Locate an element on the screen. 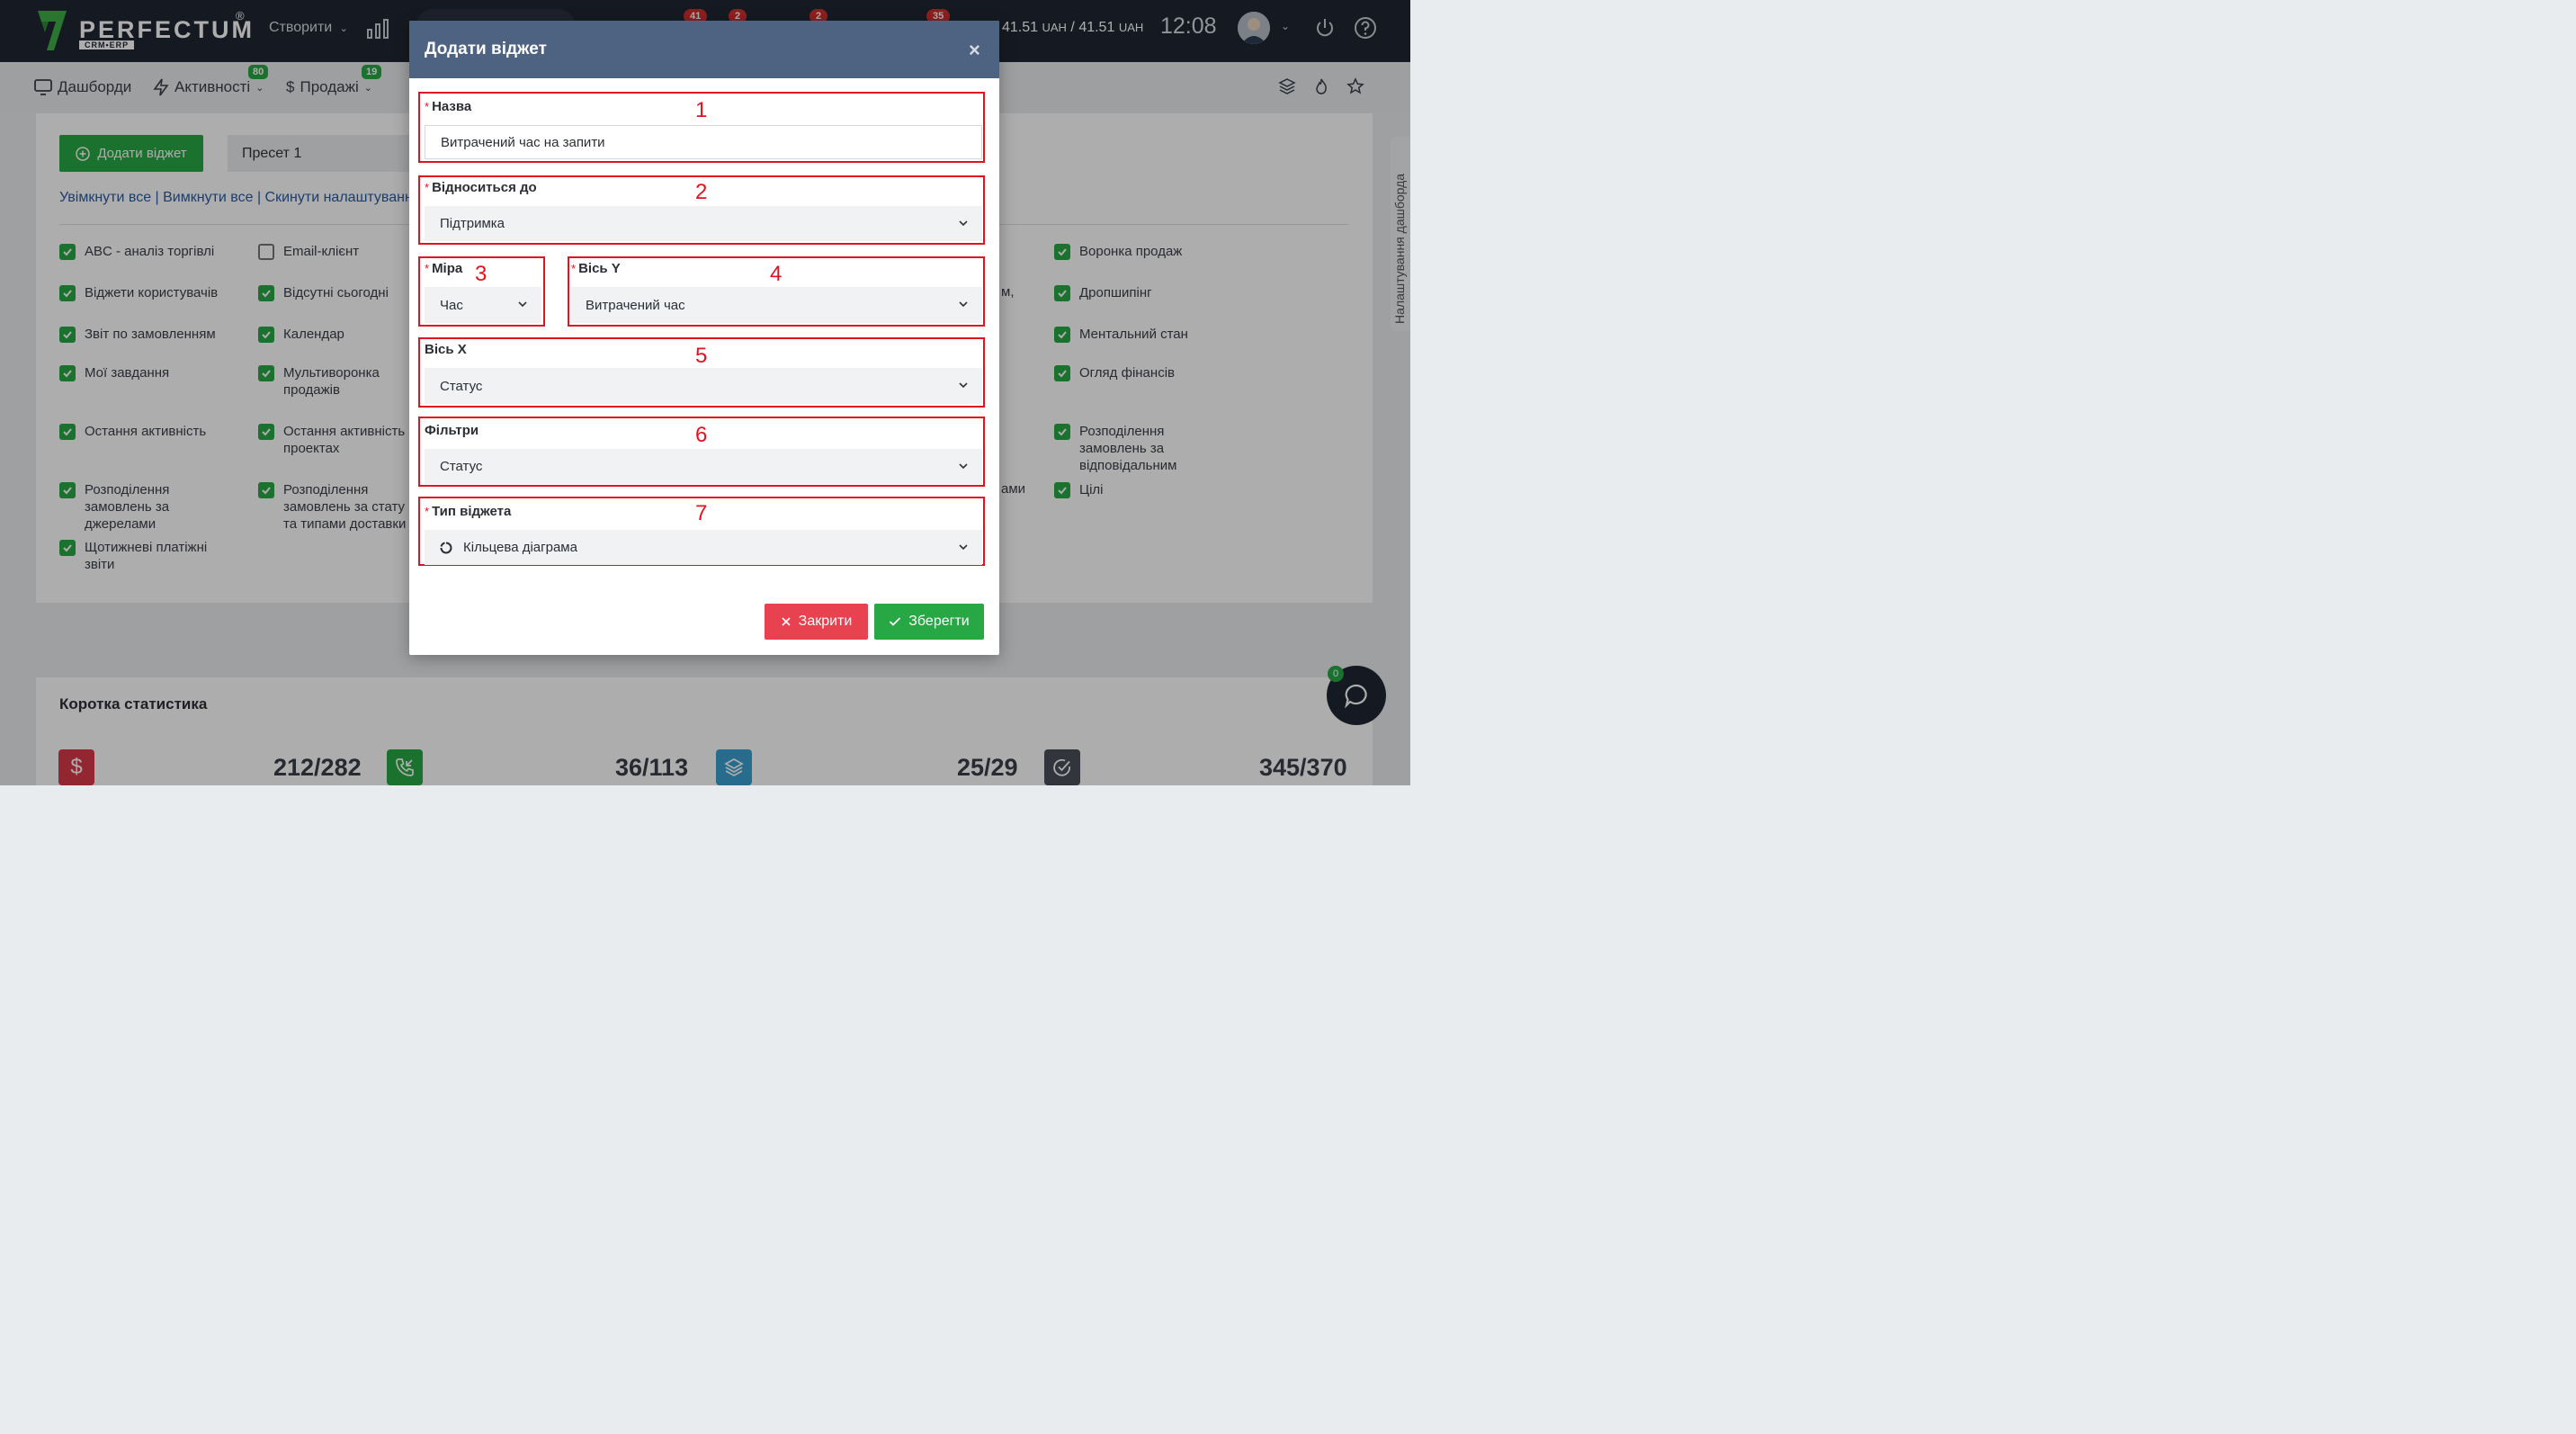 This screenshot has height=1434, width=2576. close-button-label: Закрити is located at coordinates (825, 621).